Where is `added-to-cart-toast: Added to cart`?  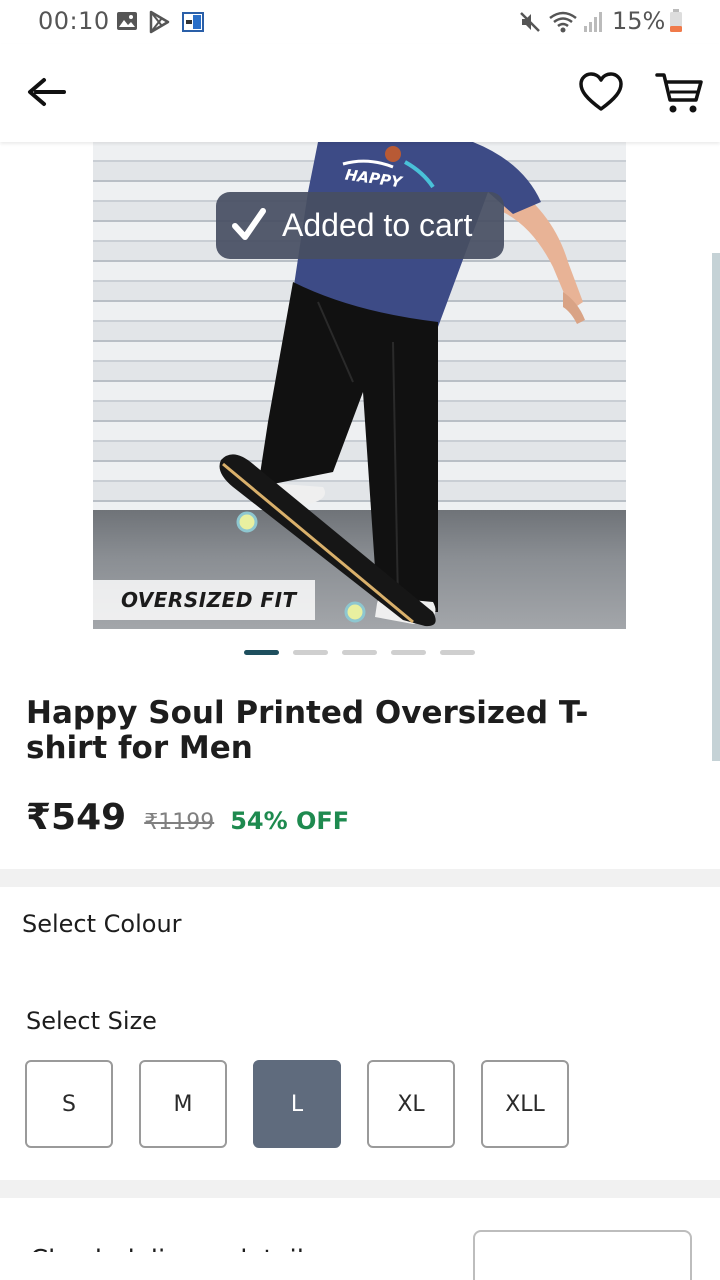
added-to-cart-toast: Added to cart is located at coordinates (360, 225).